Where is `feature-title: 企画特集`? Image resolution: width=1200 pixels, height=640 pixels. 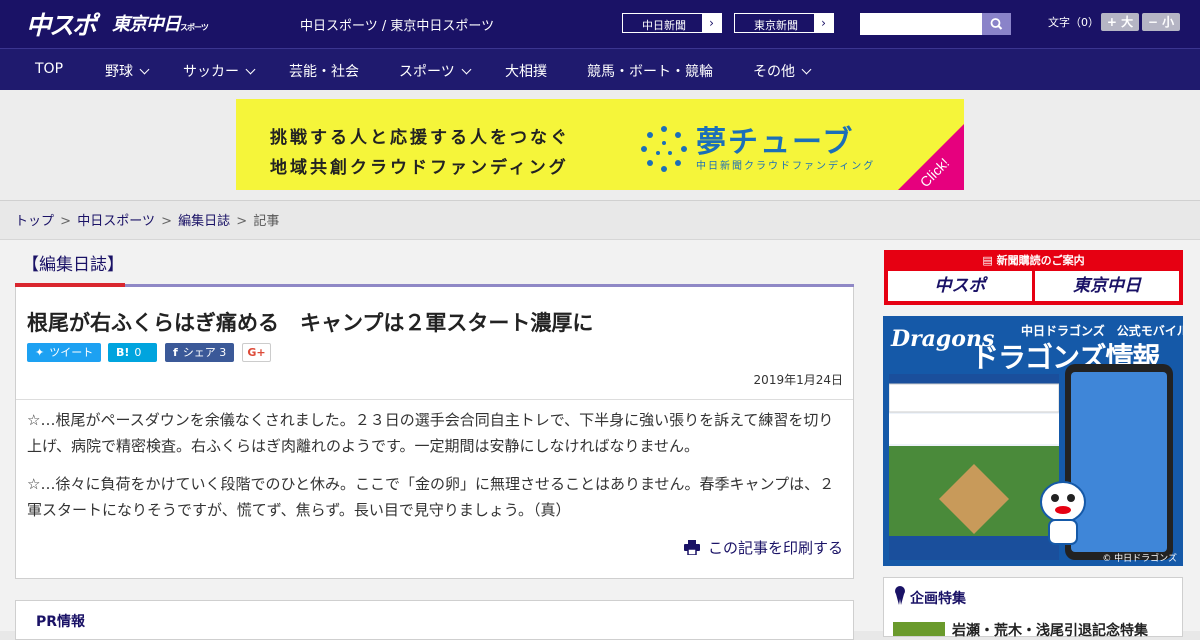 feature-title: 企画特集 is located at coordinates (938, 599).